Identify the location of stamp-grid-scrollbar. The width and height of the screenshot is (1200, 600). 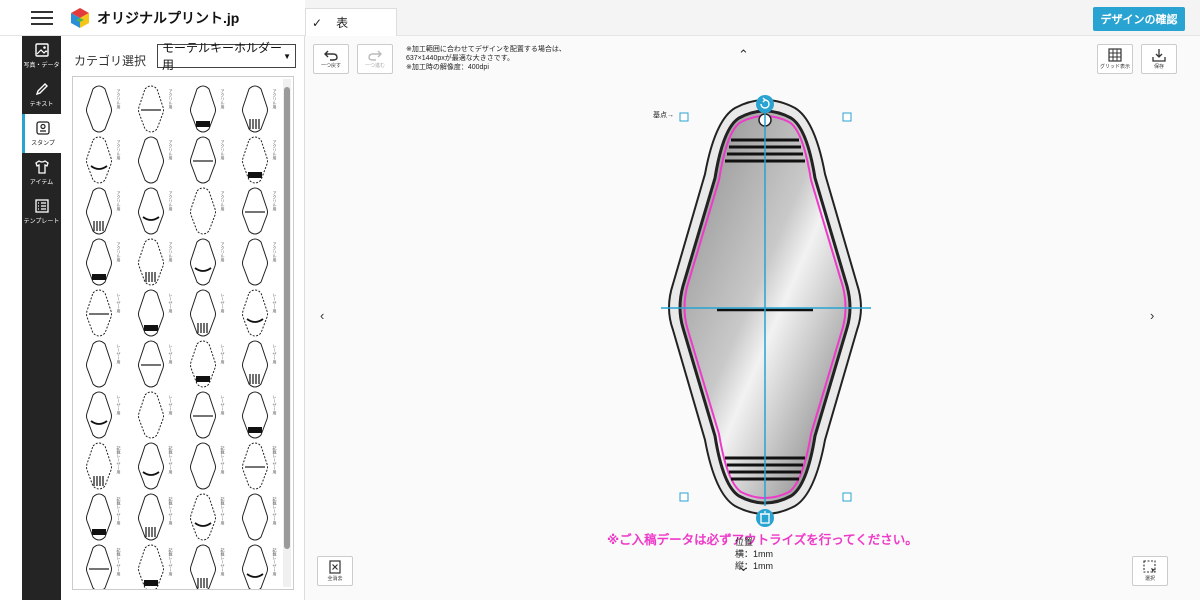
(287, 333).